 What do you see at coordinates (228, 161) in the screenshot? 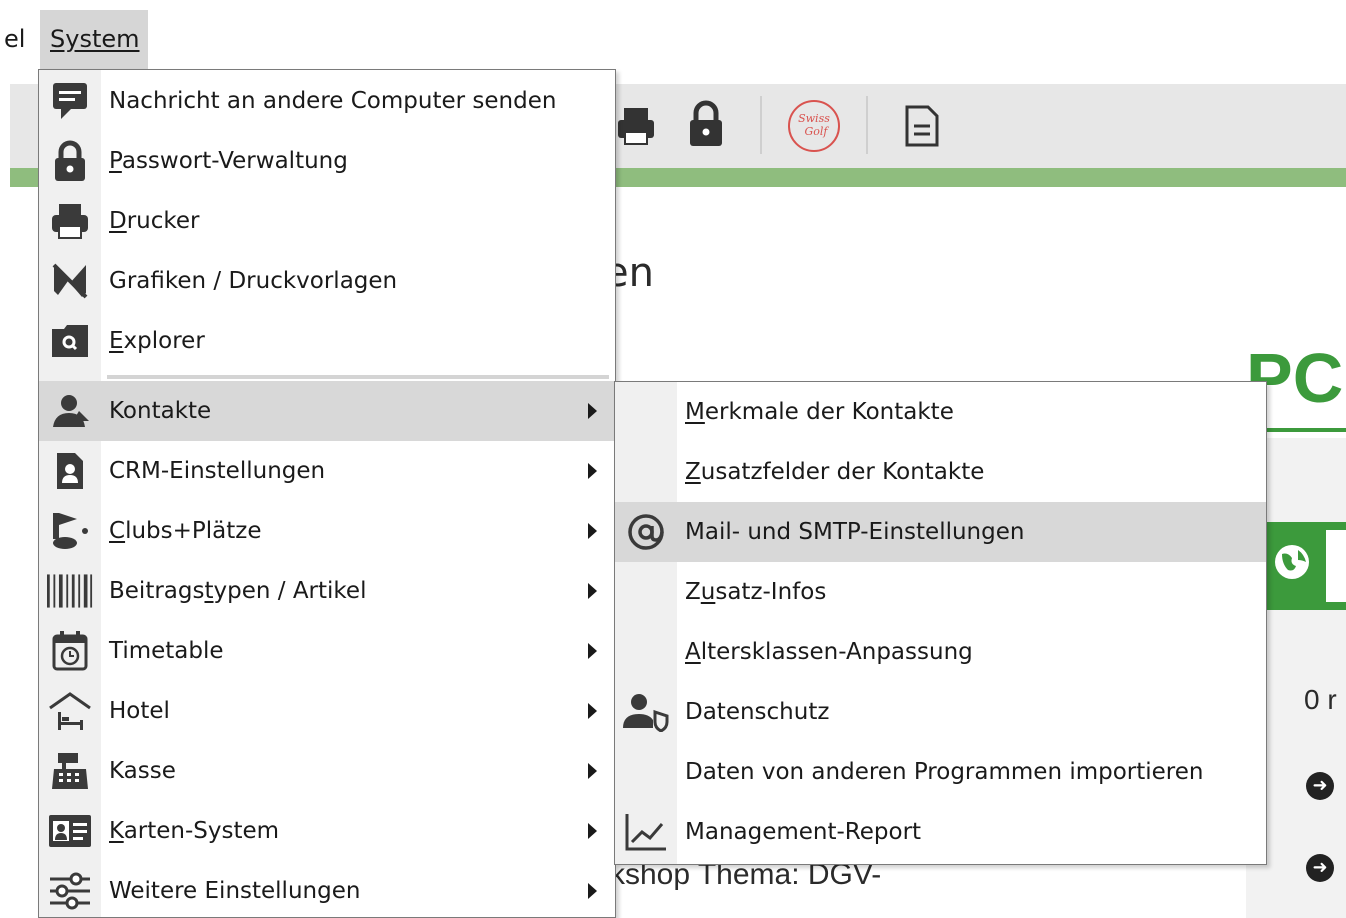
I see `menu-item-label: Passwort-Verwaltung` at bounding box center [228, 161].